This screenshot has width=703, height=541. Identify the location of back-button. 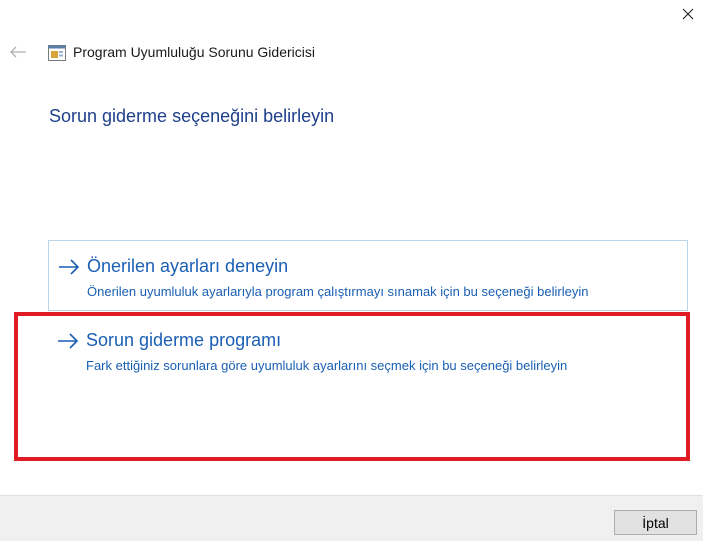
(18, 52).